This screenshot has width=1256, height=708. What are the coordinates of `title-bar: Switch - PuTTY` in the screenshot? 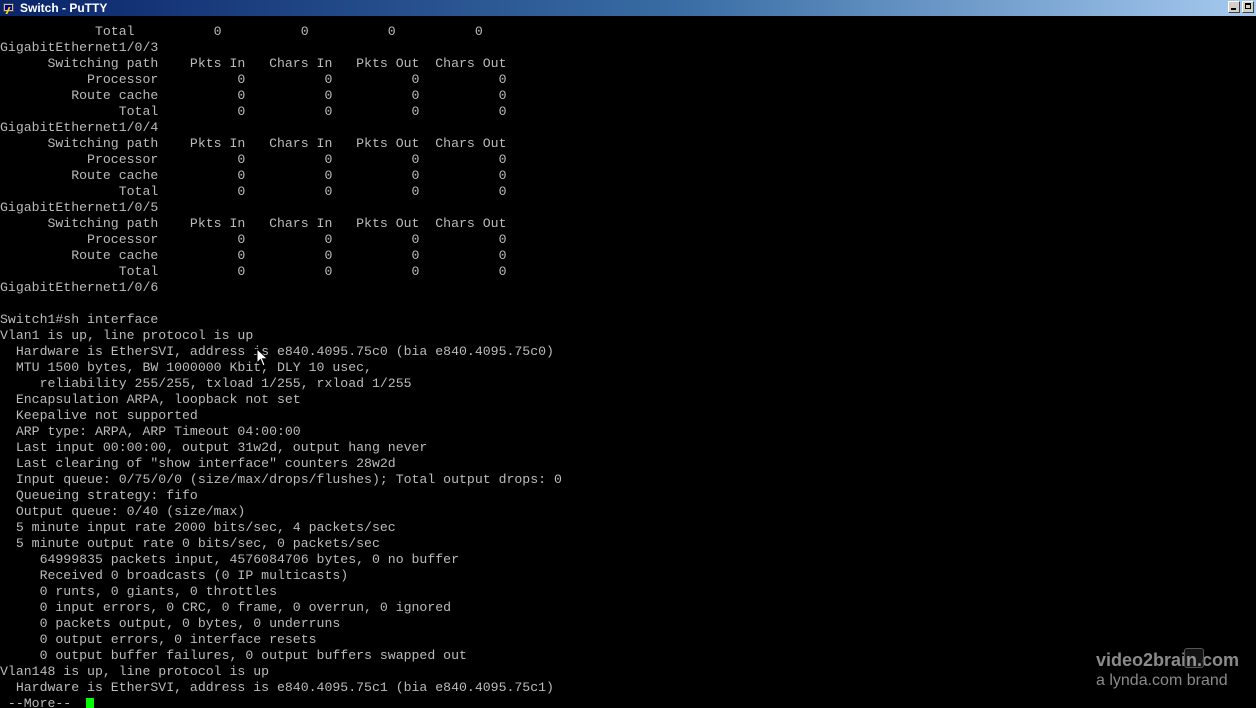 It's located at (628, 8).